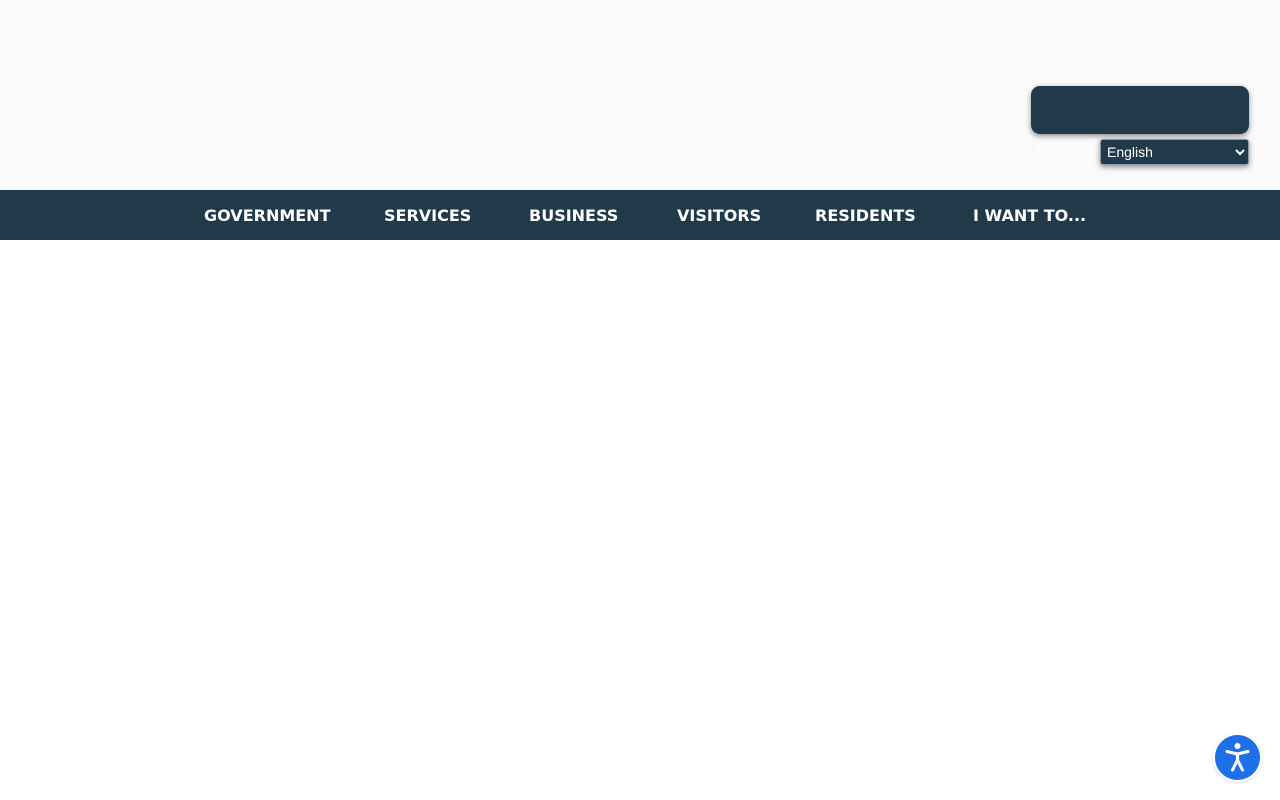  What do you see at coordinates (1066, 150) in the screenshot?
I see `translate-label: Translate` at bounding box center [1066, 150].